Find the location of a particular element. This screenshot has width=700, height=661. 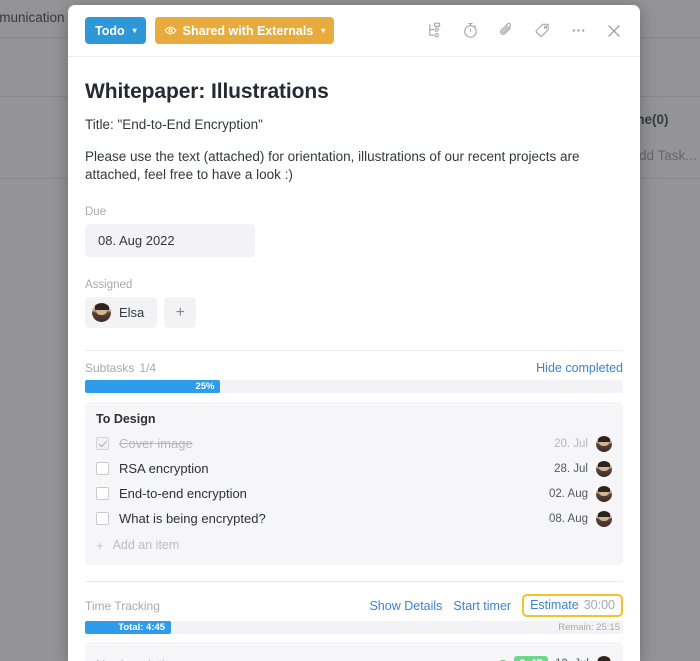

assignee-name: Elsa is located at coordinates (132, 313).